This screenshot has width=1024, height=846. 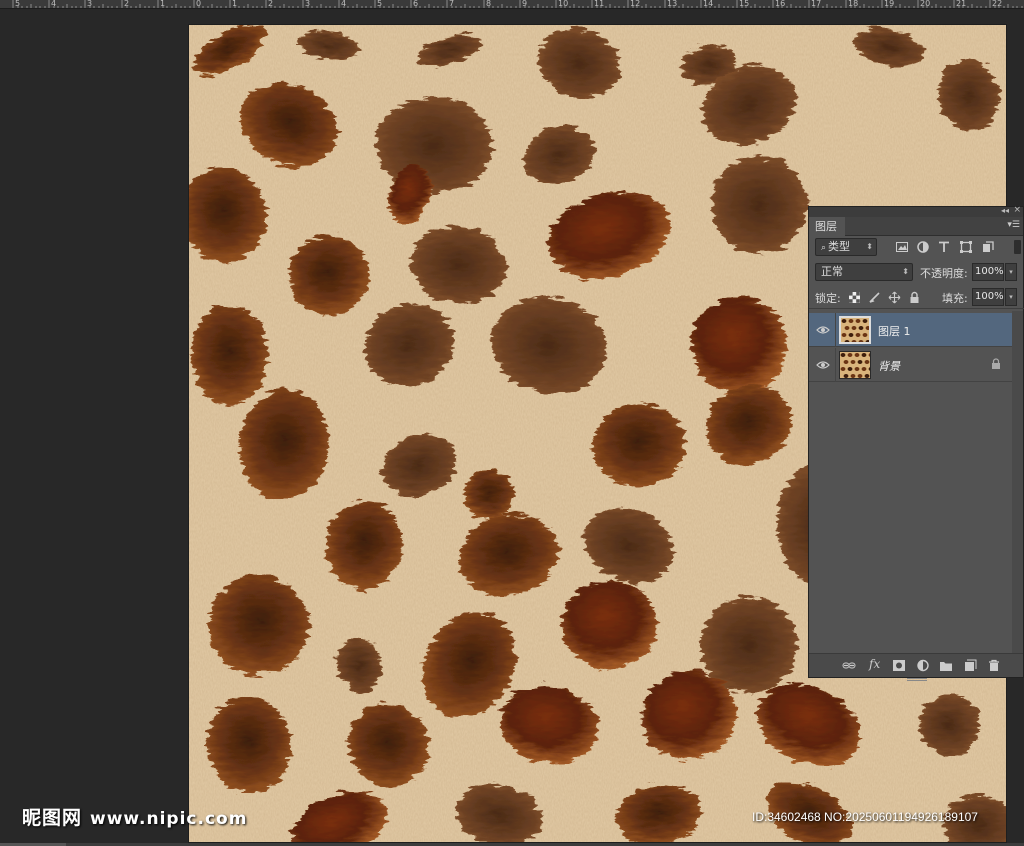 I want to click on ruler-label: 20, so click(x=925, y=4).